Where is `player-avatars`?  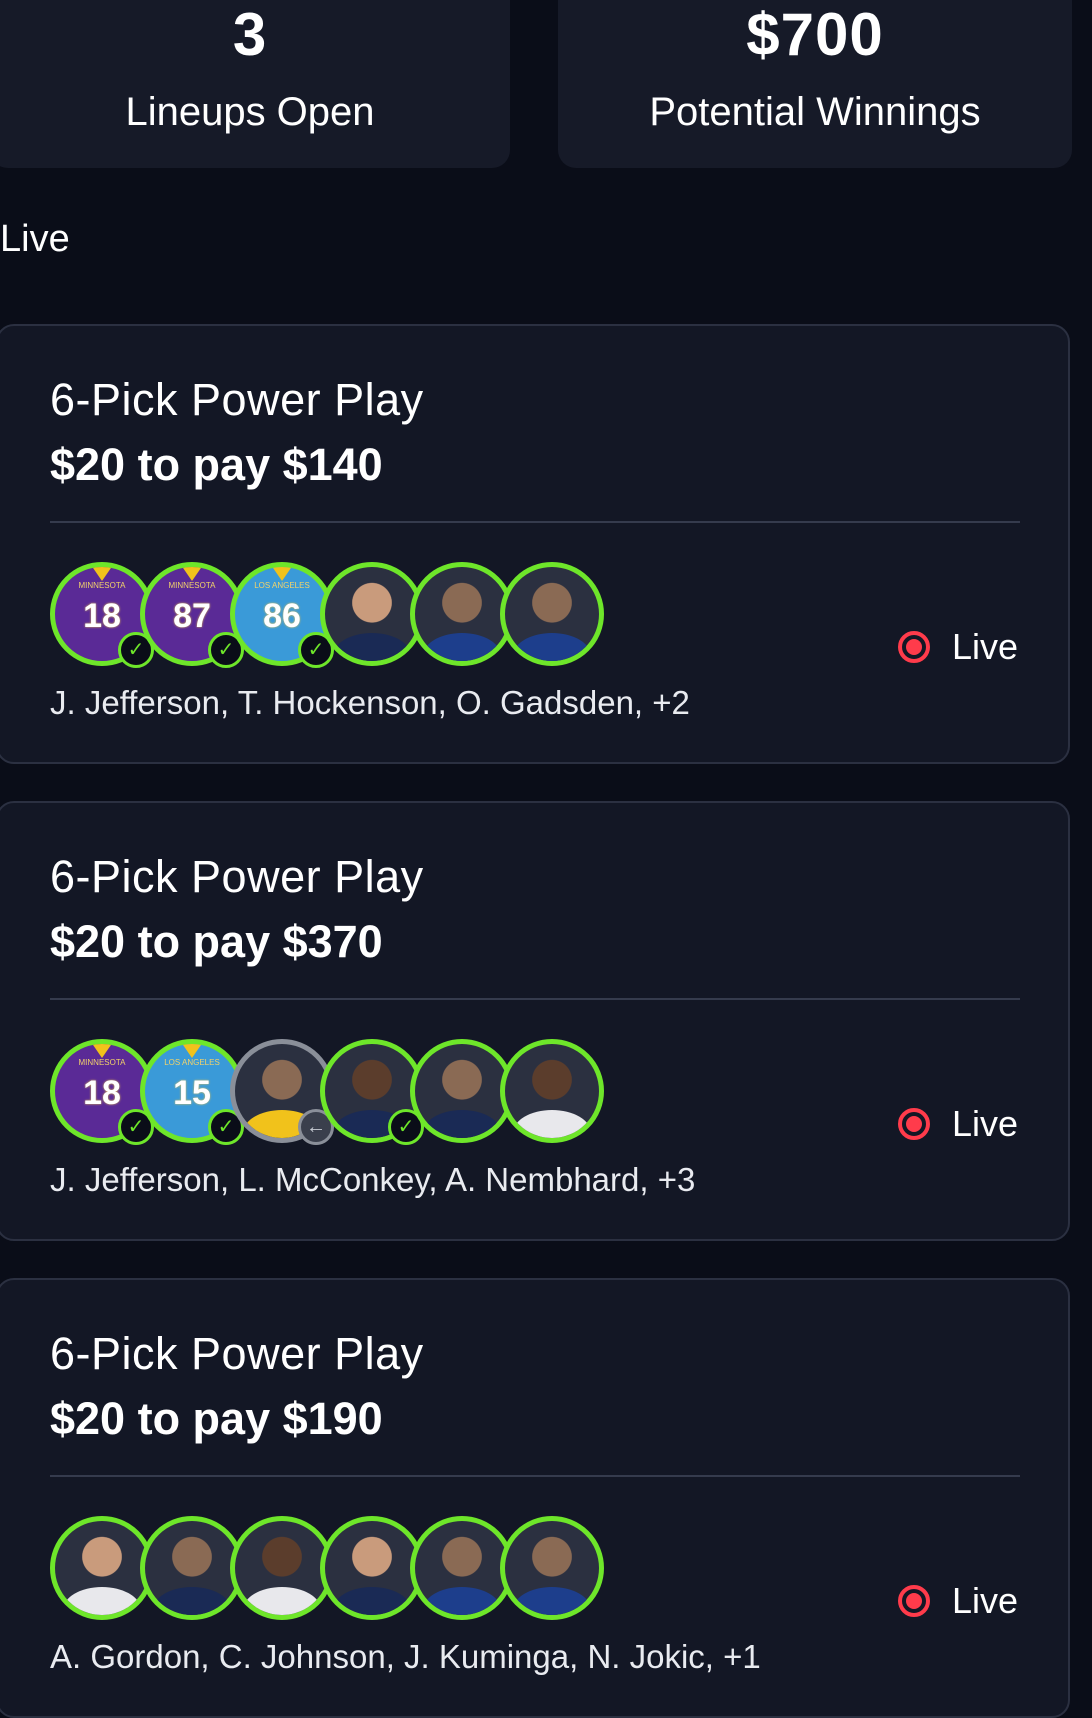
player-avatars is located at coordinates (350, 1571).